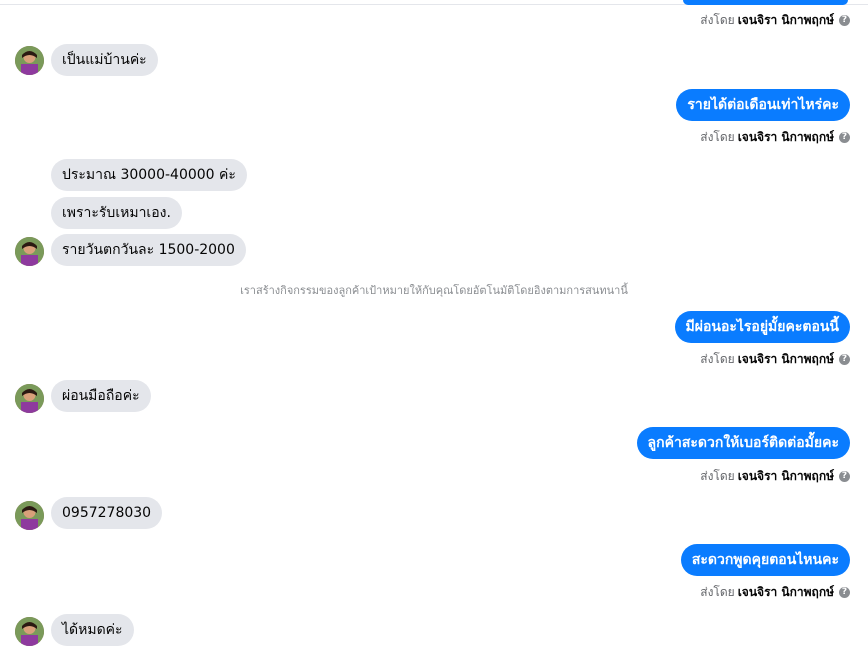  I want to click on message-bubble-outgoing: สะดวกพูดคุยตอนไหนคะ, so click(765, 560).